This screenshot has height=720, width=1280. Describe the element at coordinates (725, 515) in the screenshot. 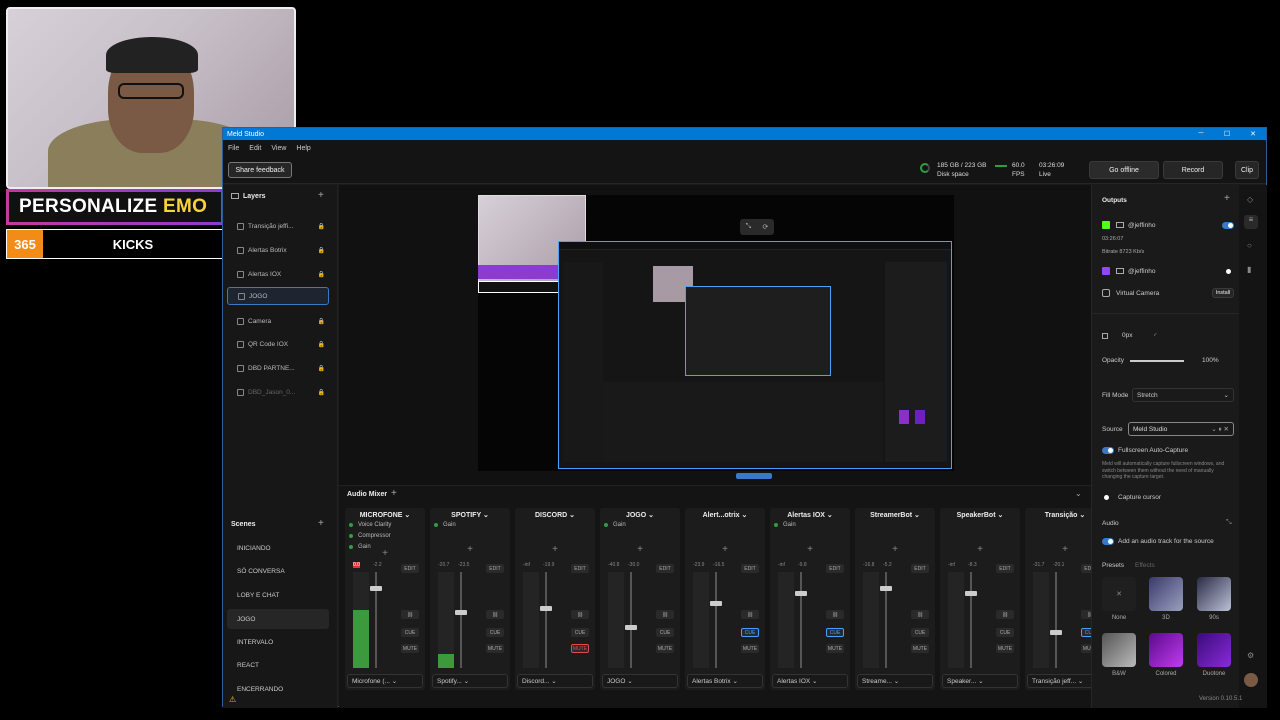

I see `channel-name: Alert...otrix ⌄` at that location.